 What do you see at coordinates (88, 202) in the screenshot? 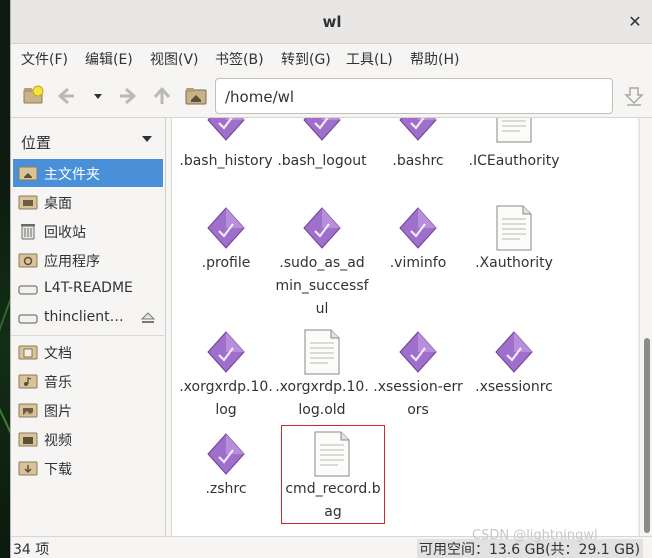
I see `sidebar-item-desktop: 桌面` at bounding box center [88, 202].